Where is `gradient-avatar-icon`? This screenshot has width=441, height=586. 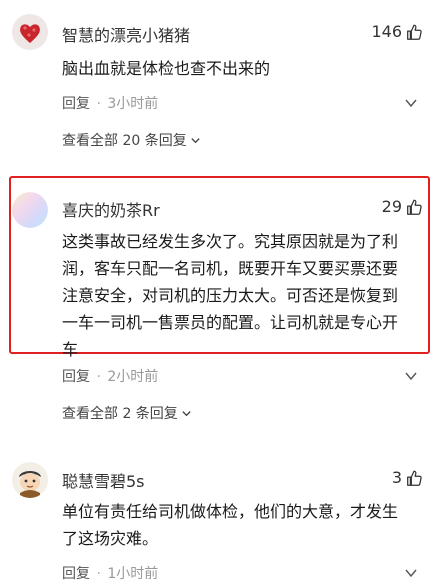 gradient-avatar-icon is located at coordinates (30, 210).